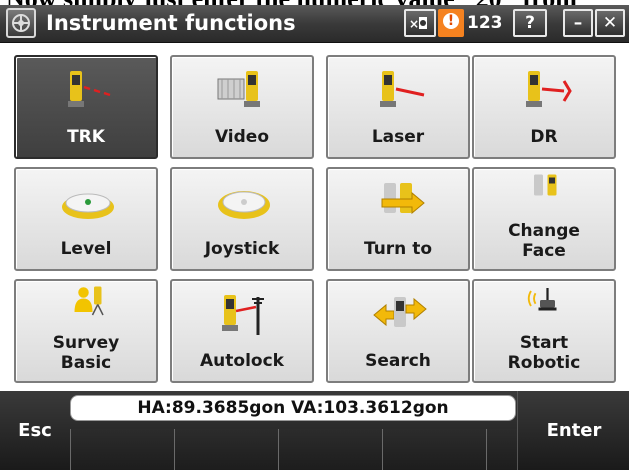 The image size is (629, 470). What do you see at coordinates (398, 219) in the screenshot?
I see `turn-to-button: Turn to` at bounding box center [398, 219].